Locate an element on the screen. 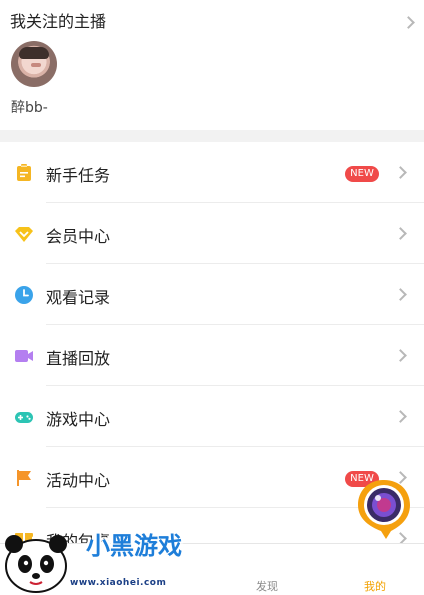  menu-item-game-center: 游戏中心 is located at coordinates (212, 416).